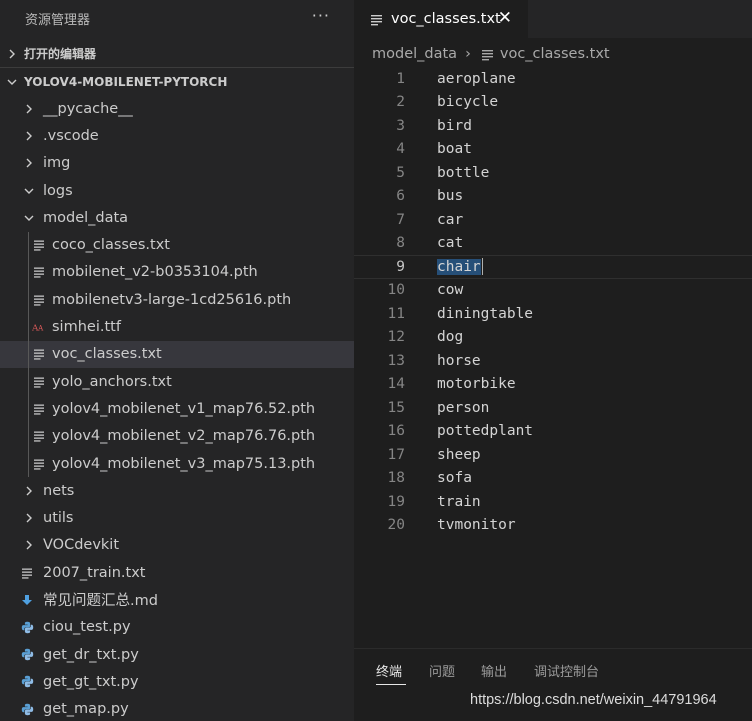  What do you see at coordinates (177, 545) in the screenshot?
I see `tree-folder: VOCdevkit` at bounding box center [177, 545].